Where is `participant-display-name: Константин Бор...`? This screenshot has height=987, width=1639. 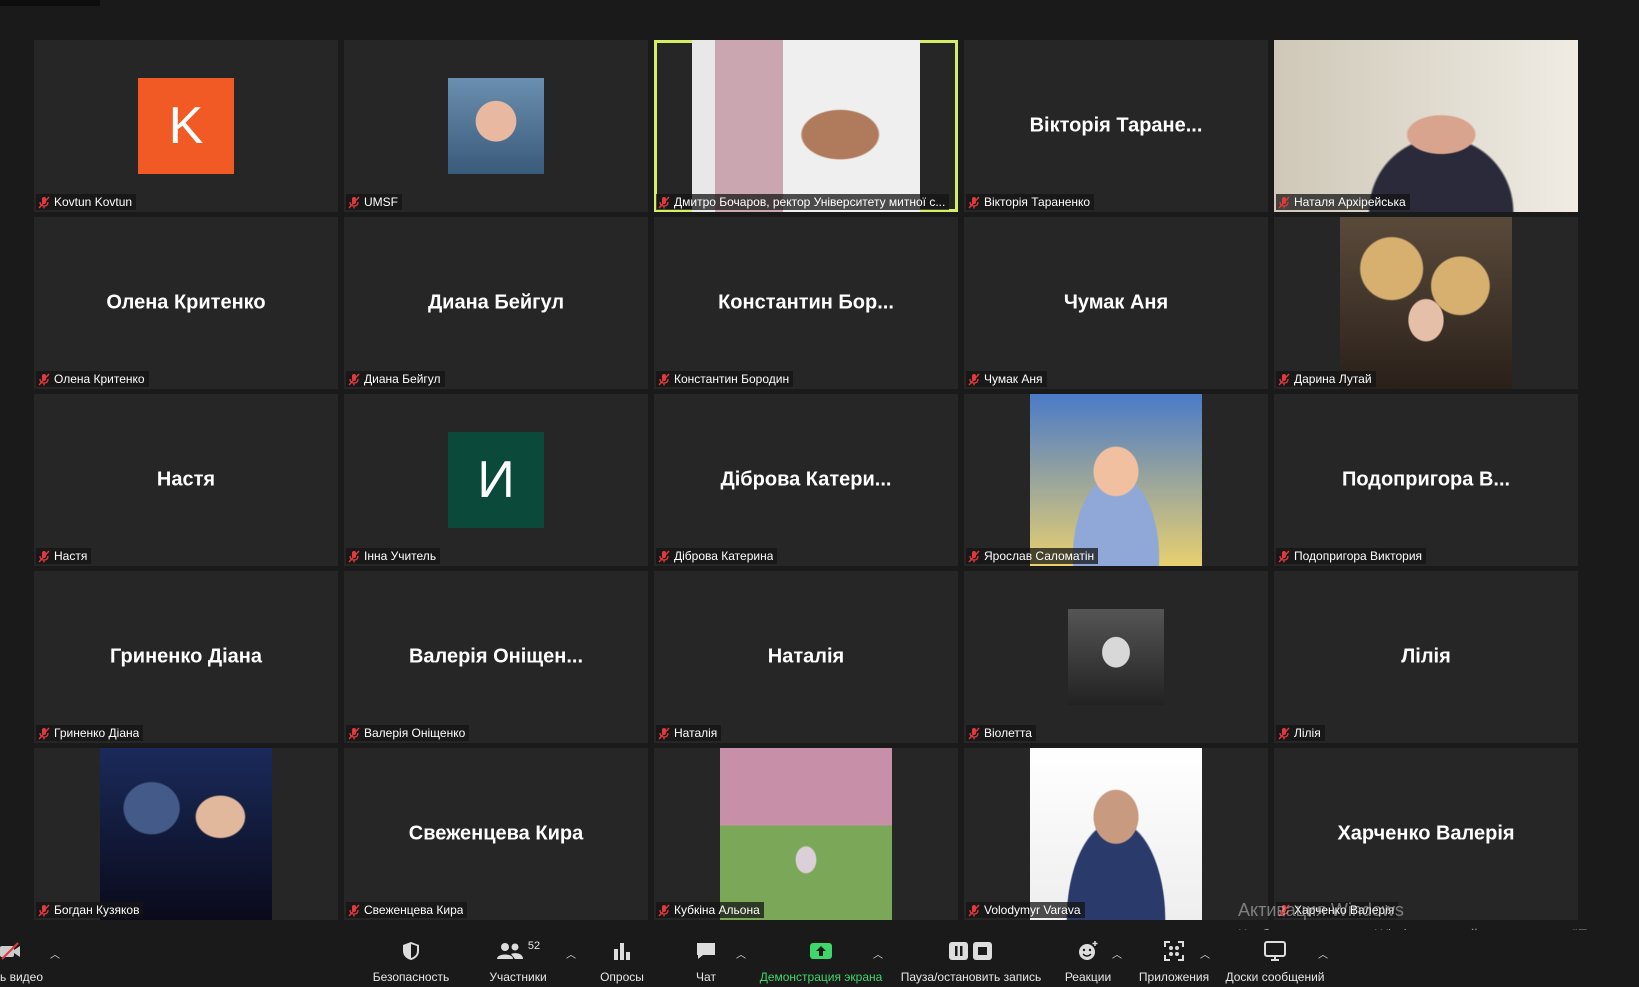 participant-display-name: Константин Бор... is located at coordinates (806, 302).